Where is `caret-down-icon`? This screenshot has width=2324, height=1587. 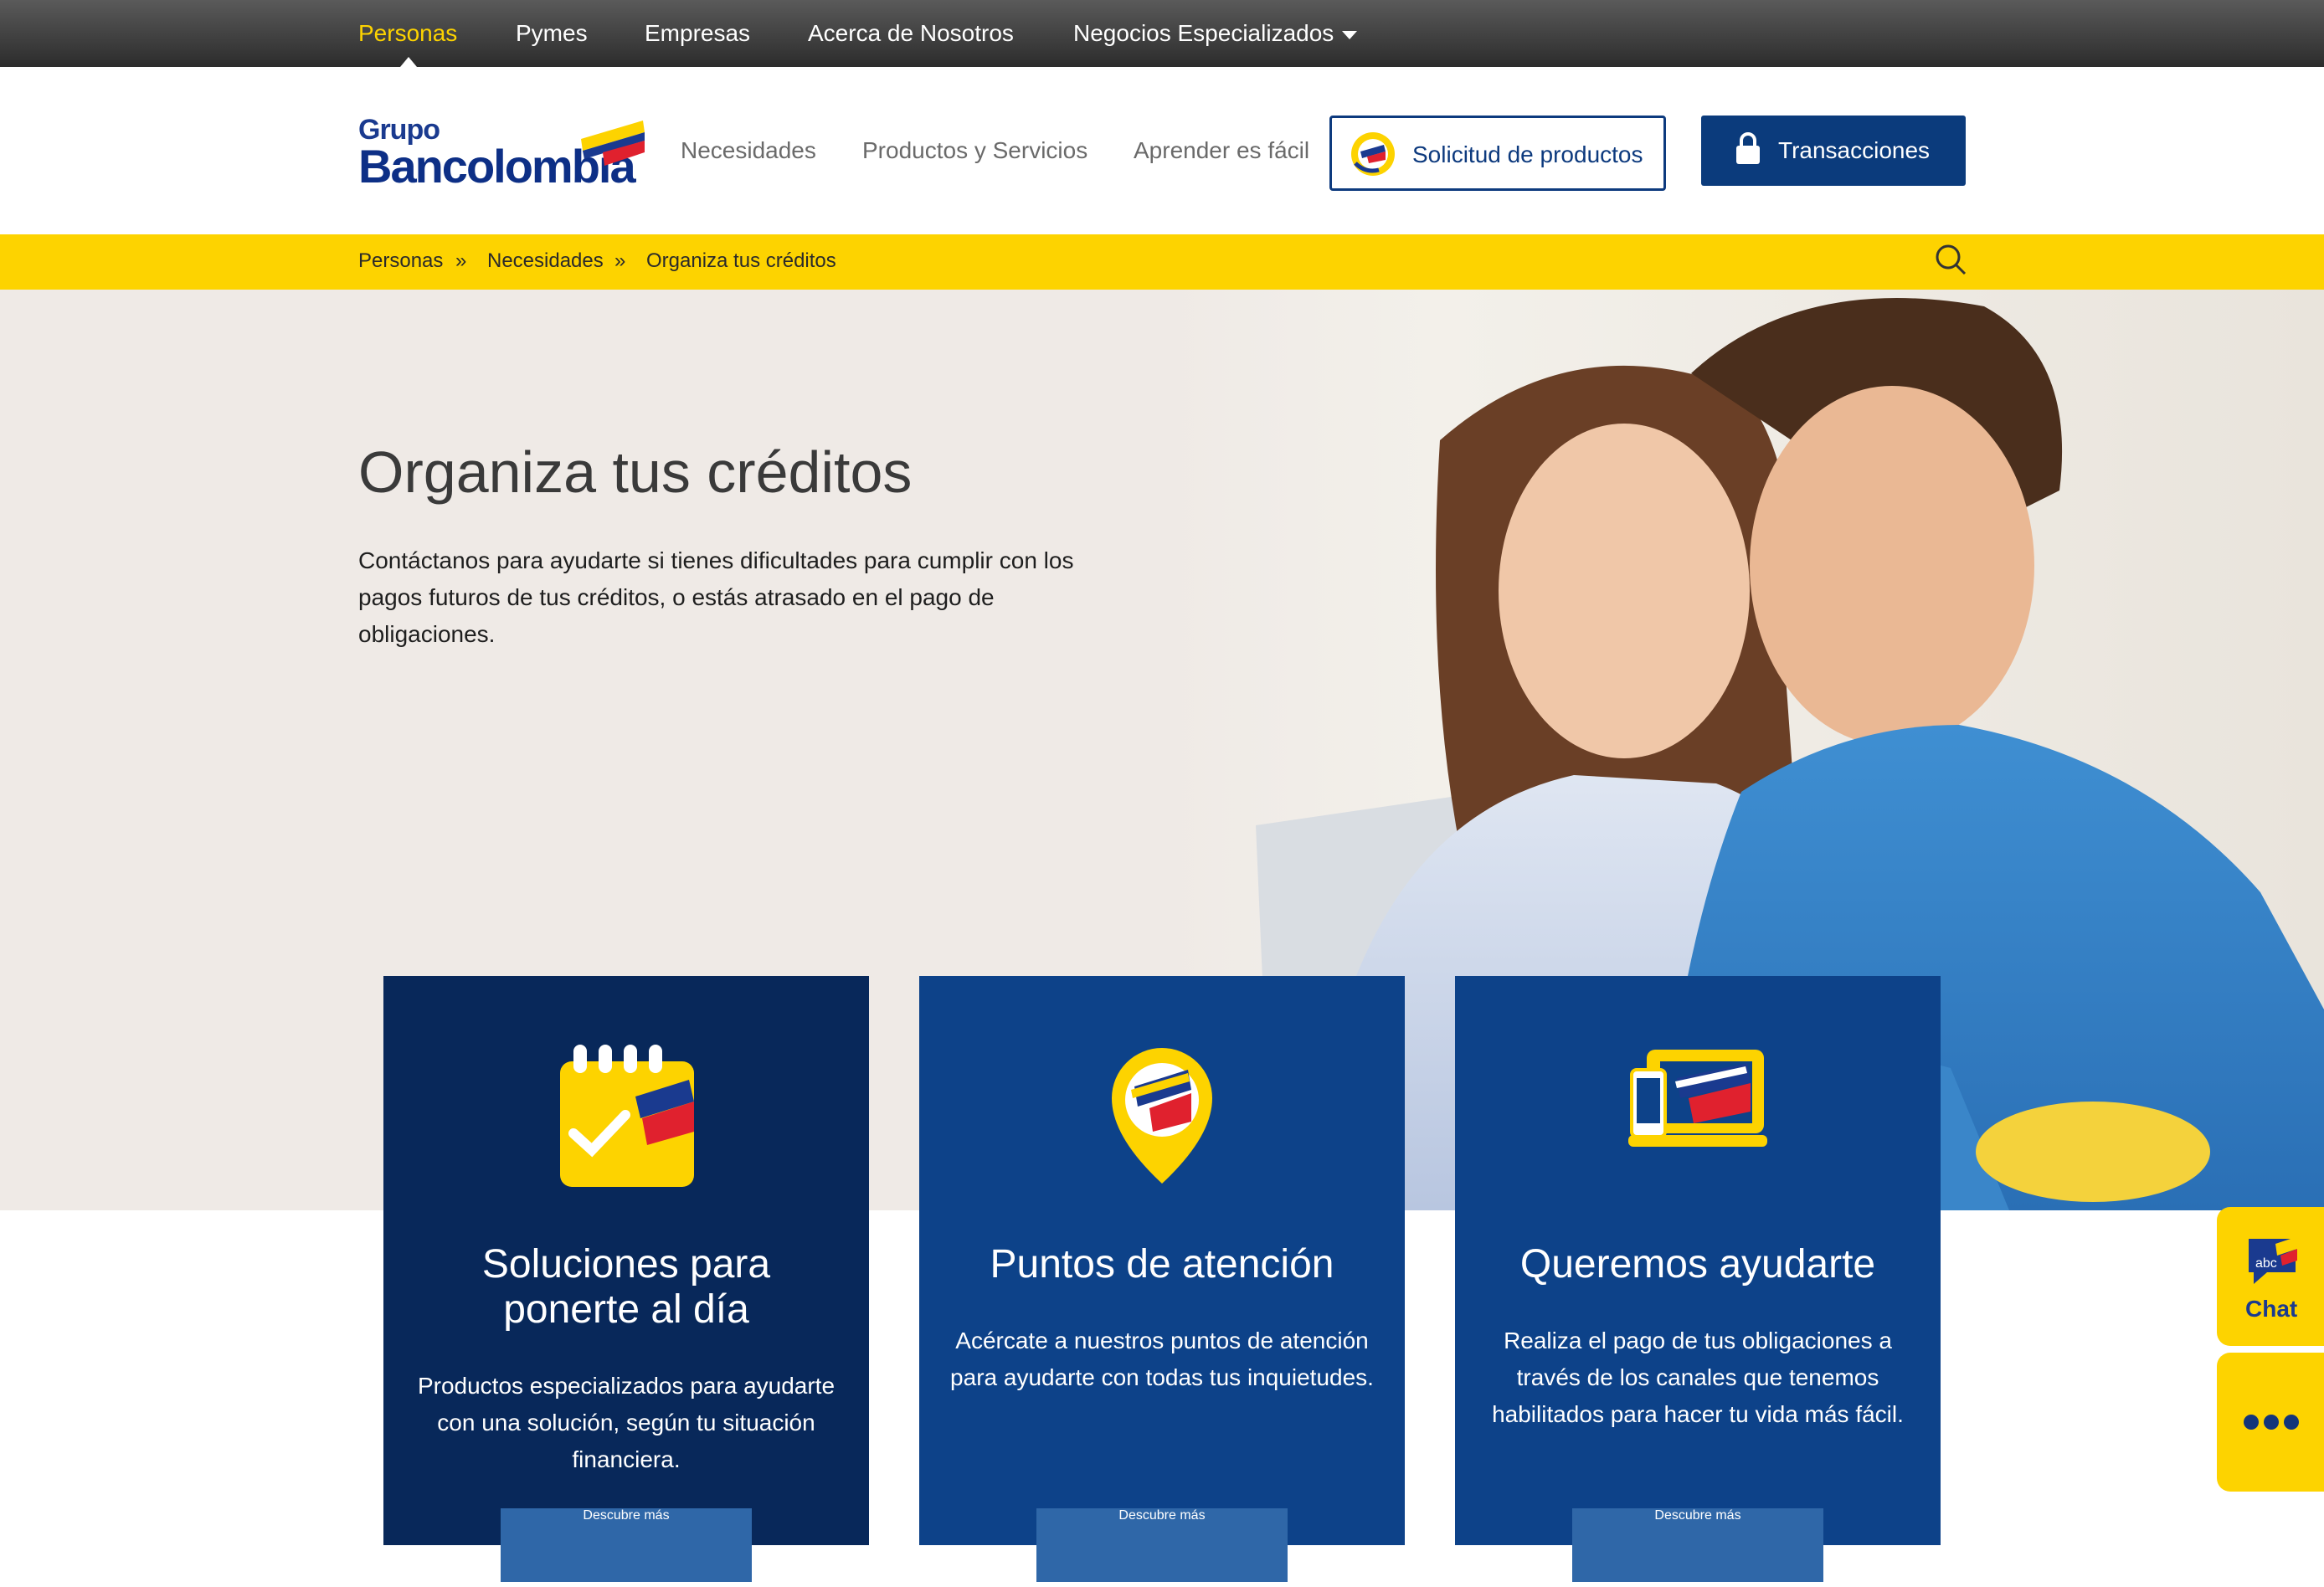
caret-down-icon is located at coordinates (1350, 34).